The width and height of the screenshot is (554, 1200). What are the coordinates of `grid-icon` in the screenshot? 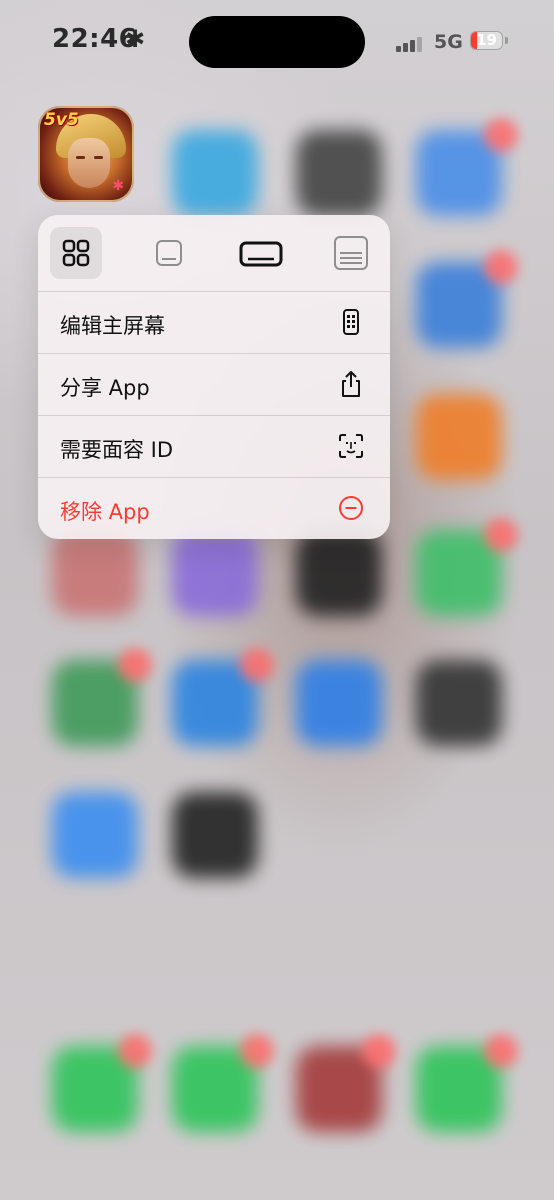 It's located at (76, 253).